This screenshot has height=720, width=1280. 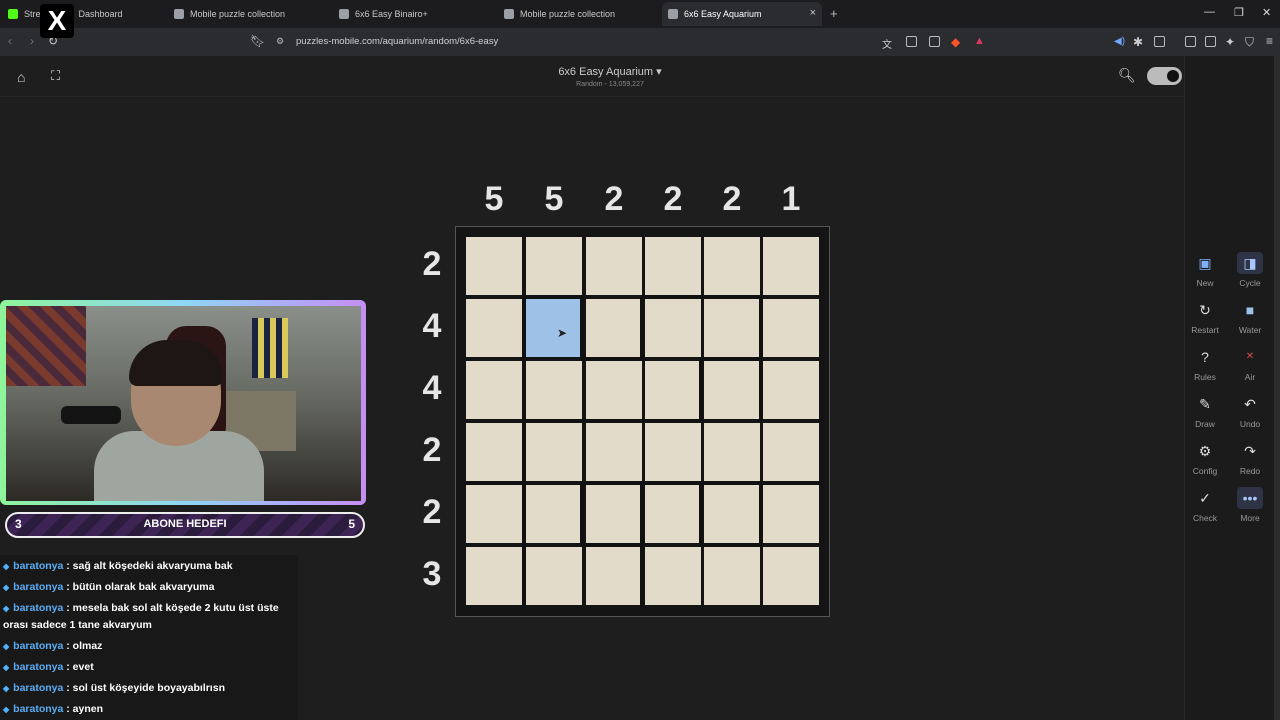 I want to click on tool-rules: ? Rules, so click(x=1205, y=364).